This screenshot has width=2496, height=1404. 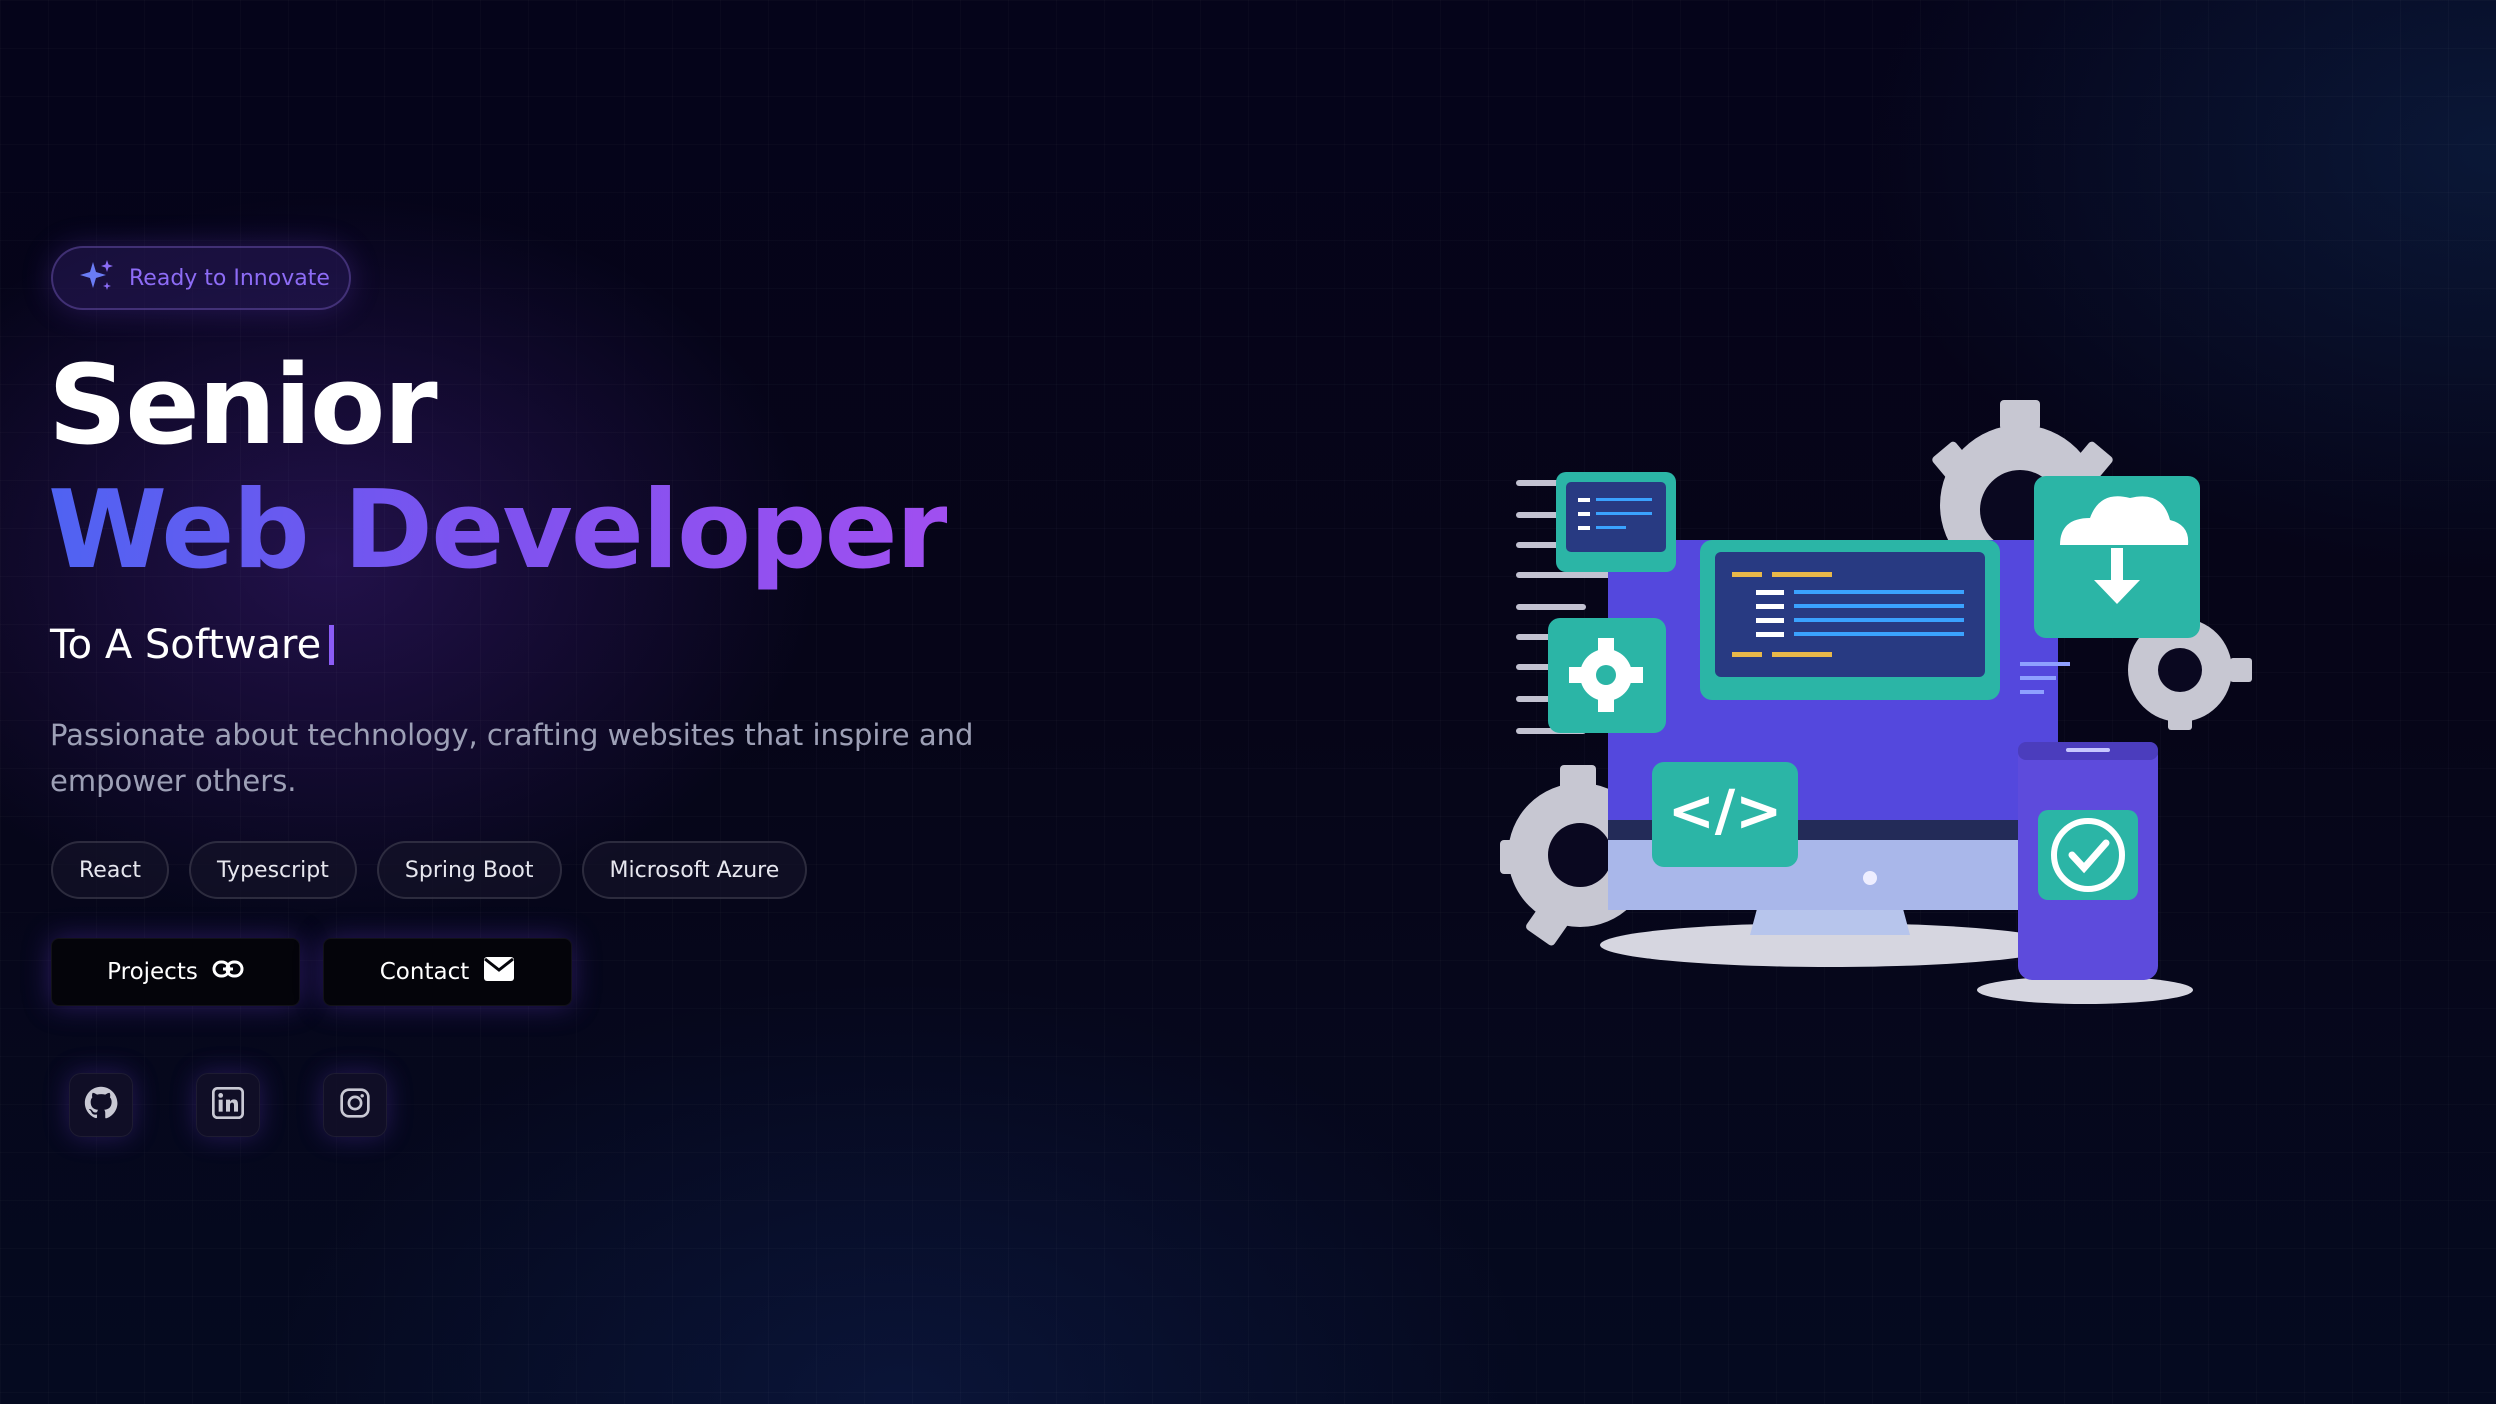 I want to click on tag-react: React, so click(x=110, y=870).